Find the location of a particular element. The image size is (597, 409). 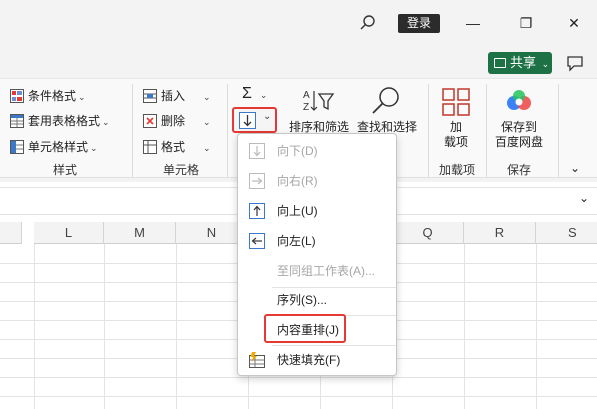

cells-group-label: 单元格 is located at coordinates (180, 170).